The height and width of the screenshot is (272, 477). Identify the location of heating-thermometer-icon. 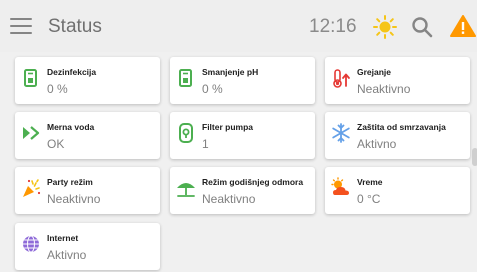
(341, 78).